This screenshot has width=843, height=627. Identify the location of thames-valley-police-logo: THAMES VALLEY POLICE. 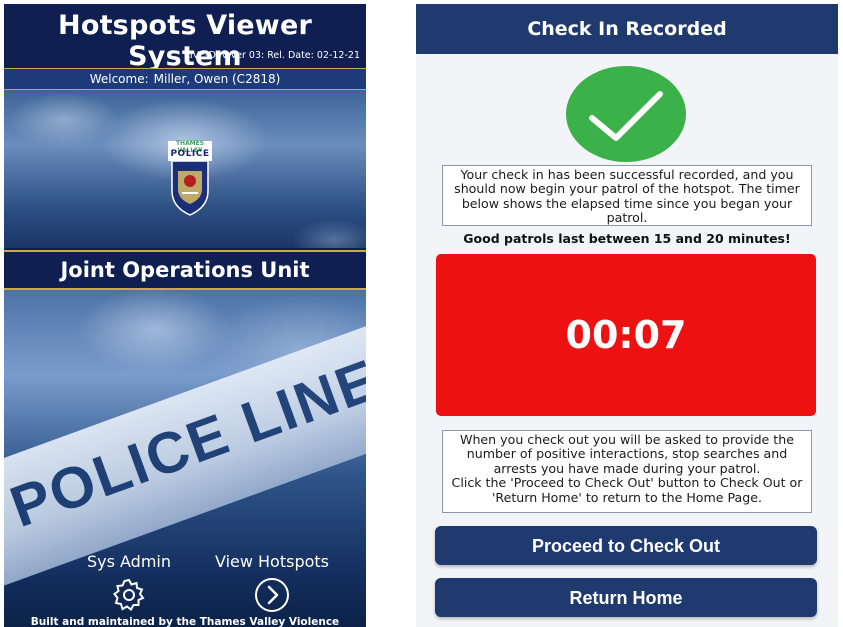
(190, 178).